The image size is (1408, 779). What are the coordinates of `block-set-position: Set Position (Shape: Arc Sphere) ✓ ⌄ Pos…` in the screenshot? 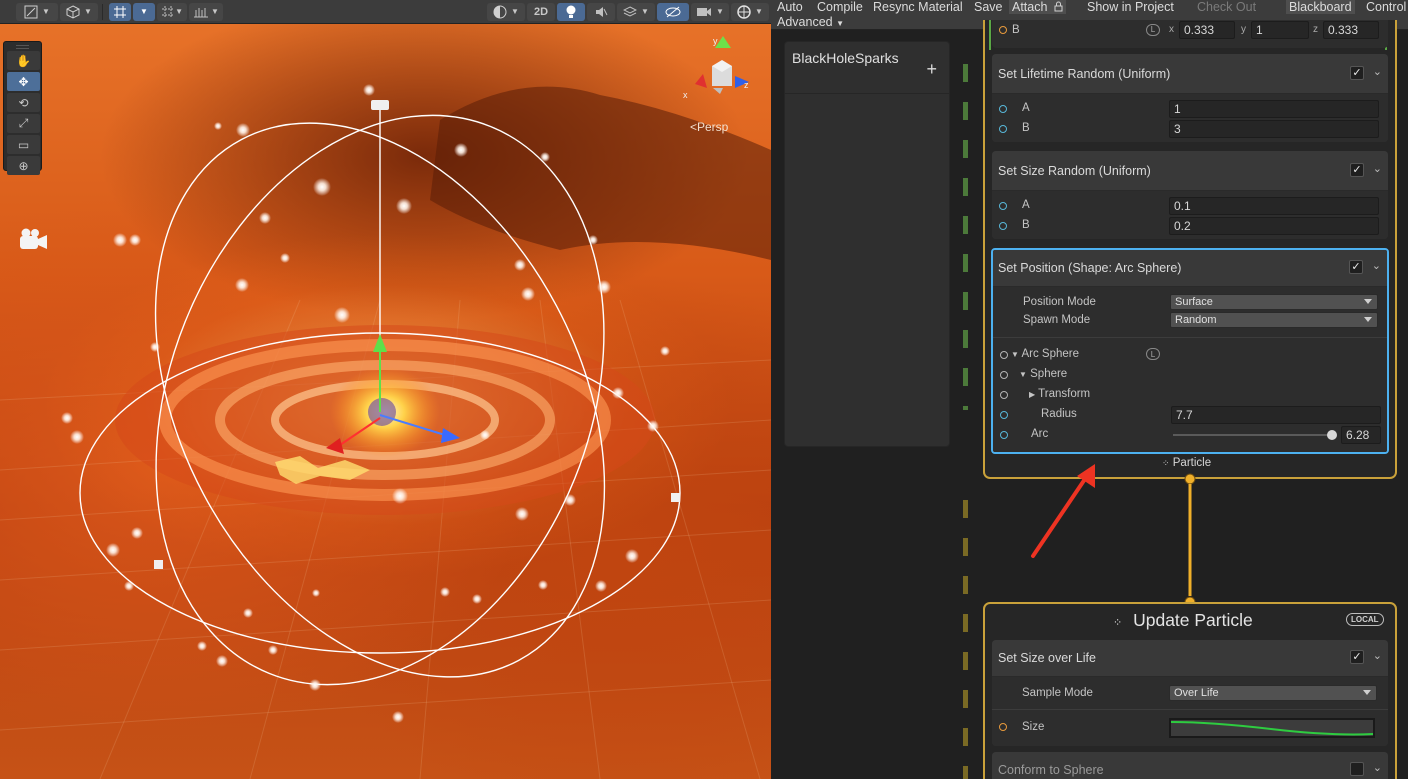 It's located at (1190, 351).